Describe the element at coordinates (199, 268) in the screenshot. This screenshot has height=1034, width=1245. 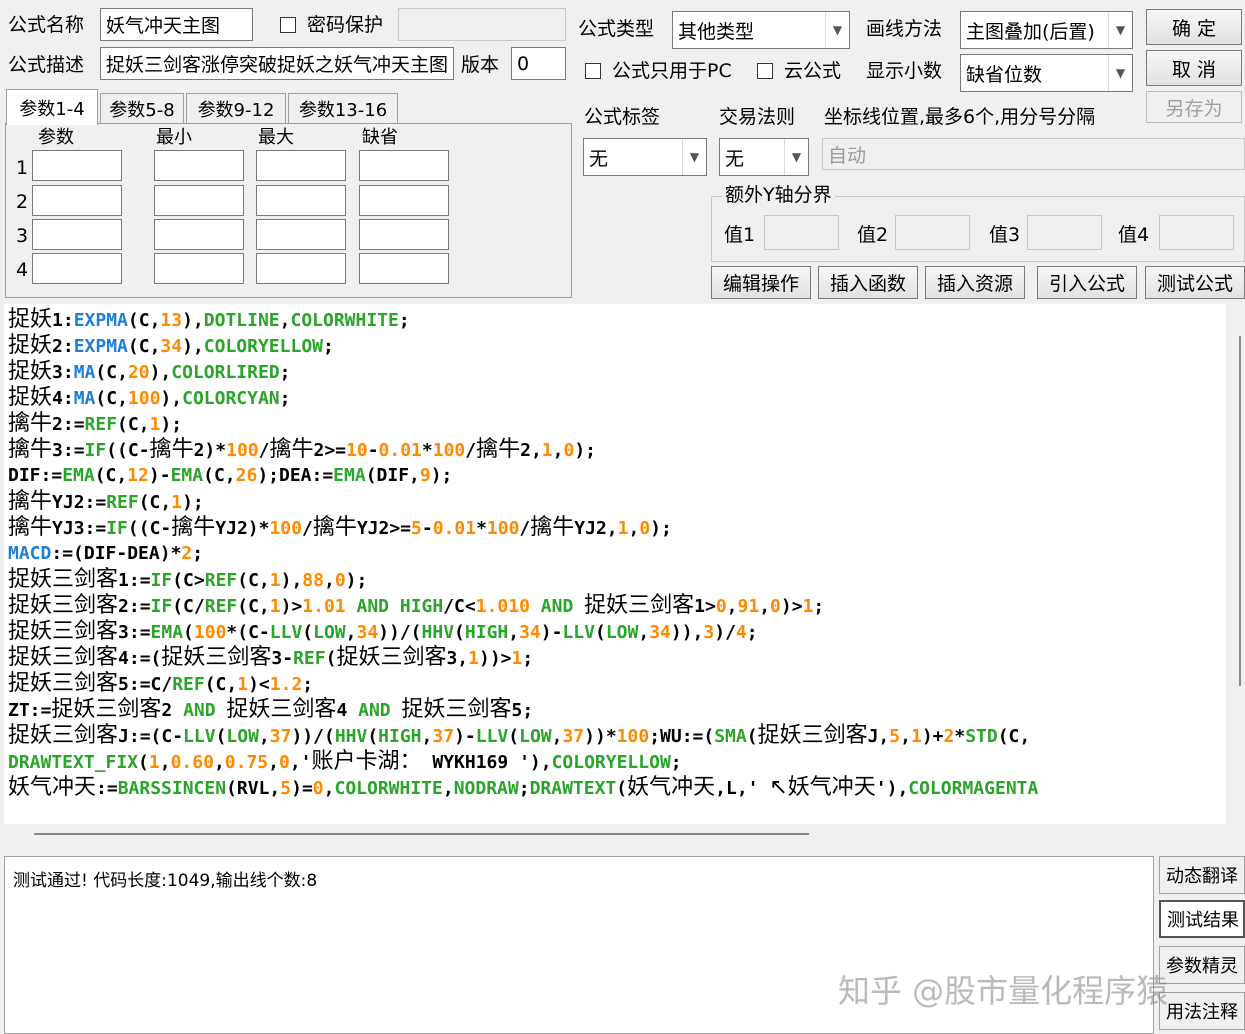
I see `param-4-min` at that location.